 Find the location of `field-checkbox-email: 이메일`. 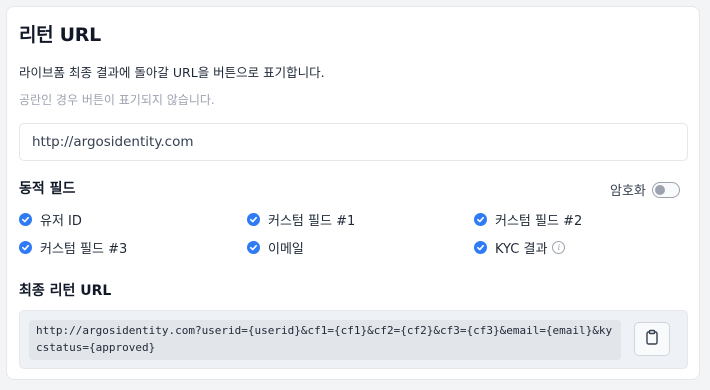

field-checkbox-email: 이메일 is located at coordinates (275, 247).